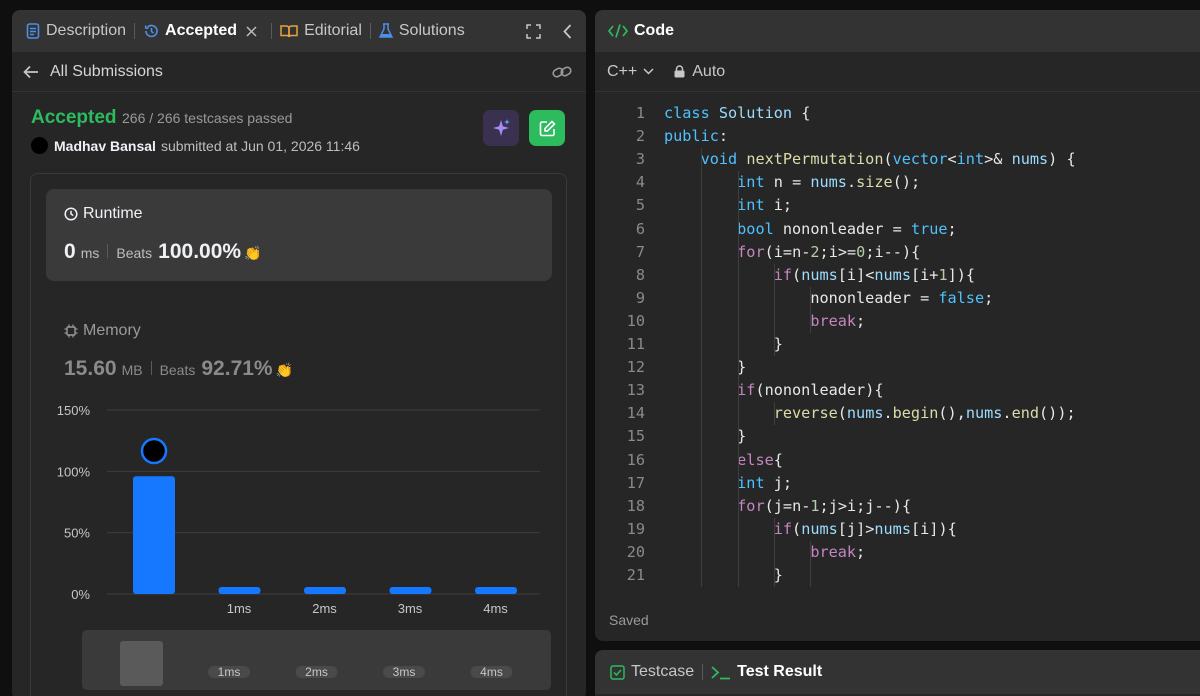 Image resolution: width=1200 pixels, height=696 pixels. What do you see at coordinates (251, 31) in the screenshot?
I see `close-icon` at bounding box center [251, 31].